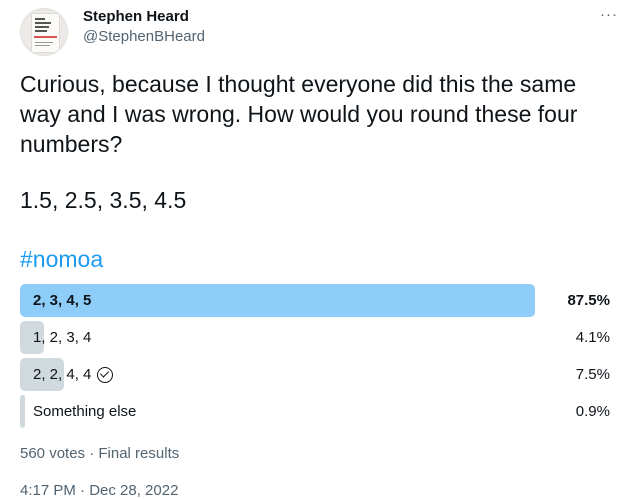 Image resolution: width=640 pixels, height=499 pixels. Describe the element at coordinates (144, 37) in the screenshot. I see `author-handle: @StephenBHeard` at that location.